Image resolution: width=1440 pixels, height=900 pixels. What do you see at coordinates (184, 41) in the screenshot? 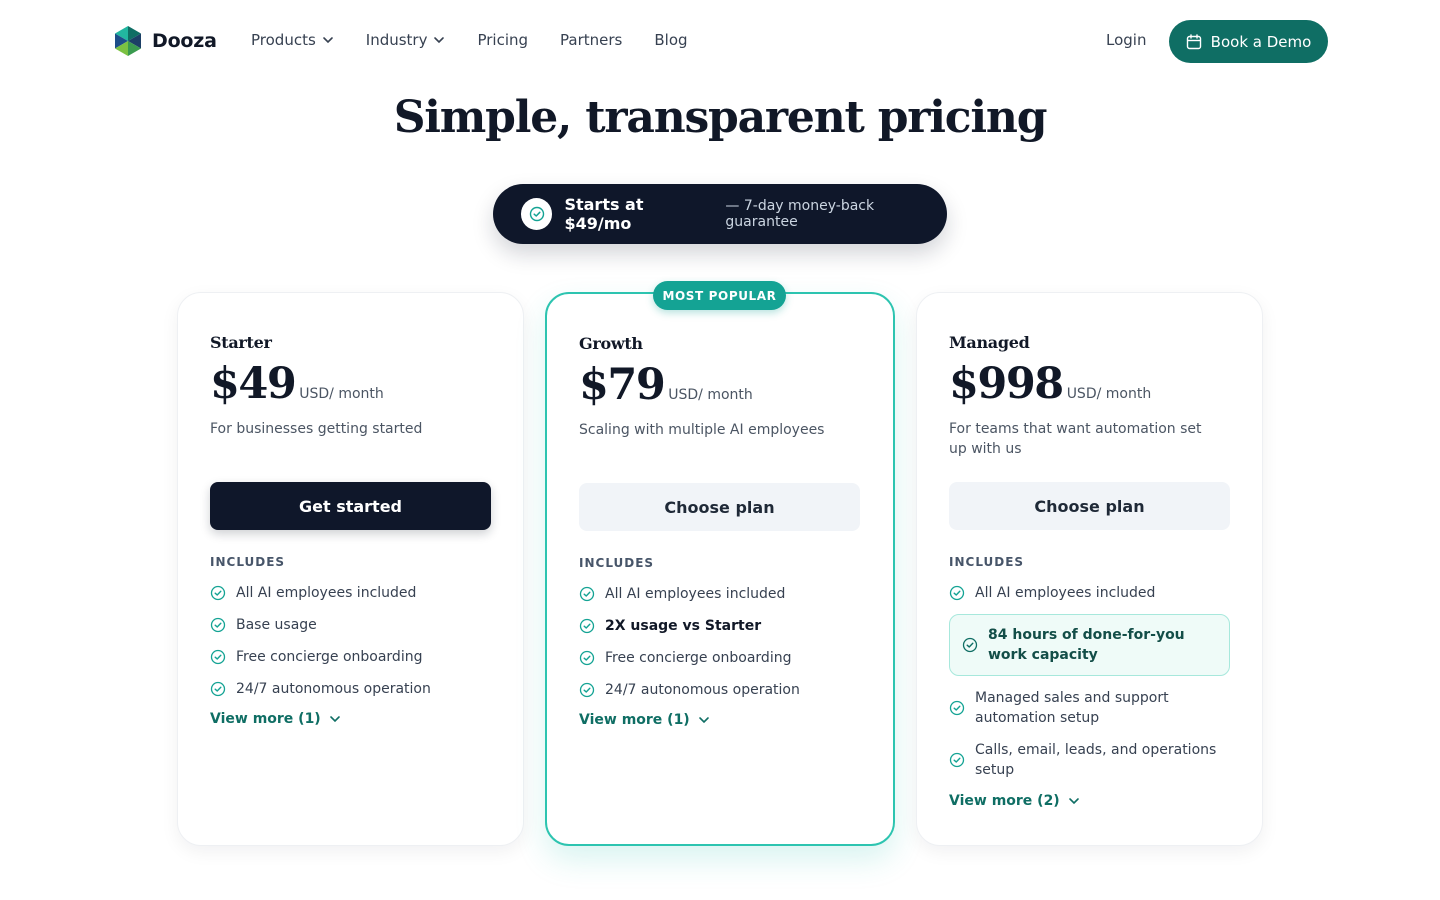
I see `brand-name: Dooza` at bounding box center [184, 41].